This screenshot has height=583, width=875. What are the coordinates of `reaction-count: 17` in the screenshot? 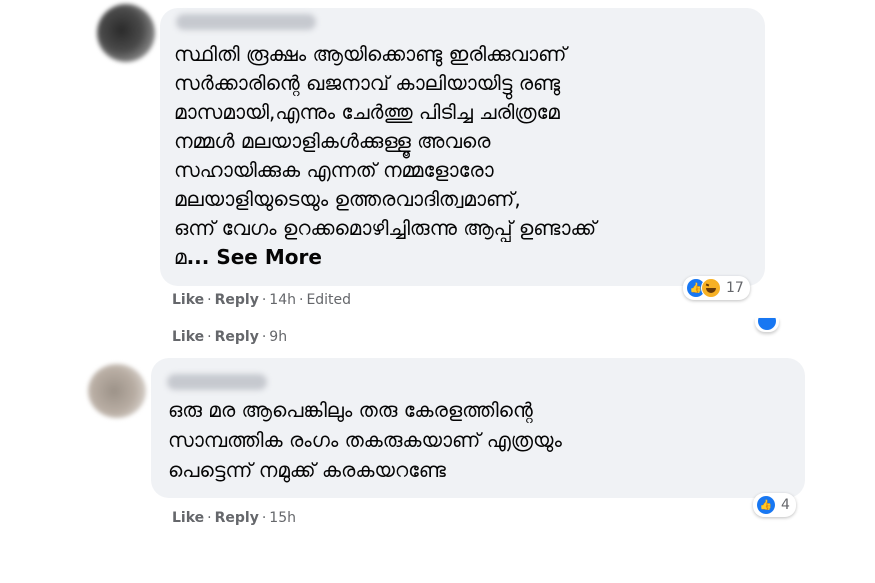 It's located at (735, 288).